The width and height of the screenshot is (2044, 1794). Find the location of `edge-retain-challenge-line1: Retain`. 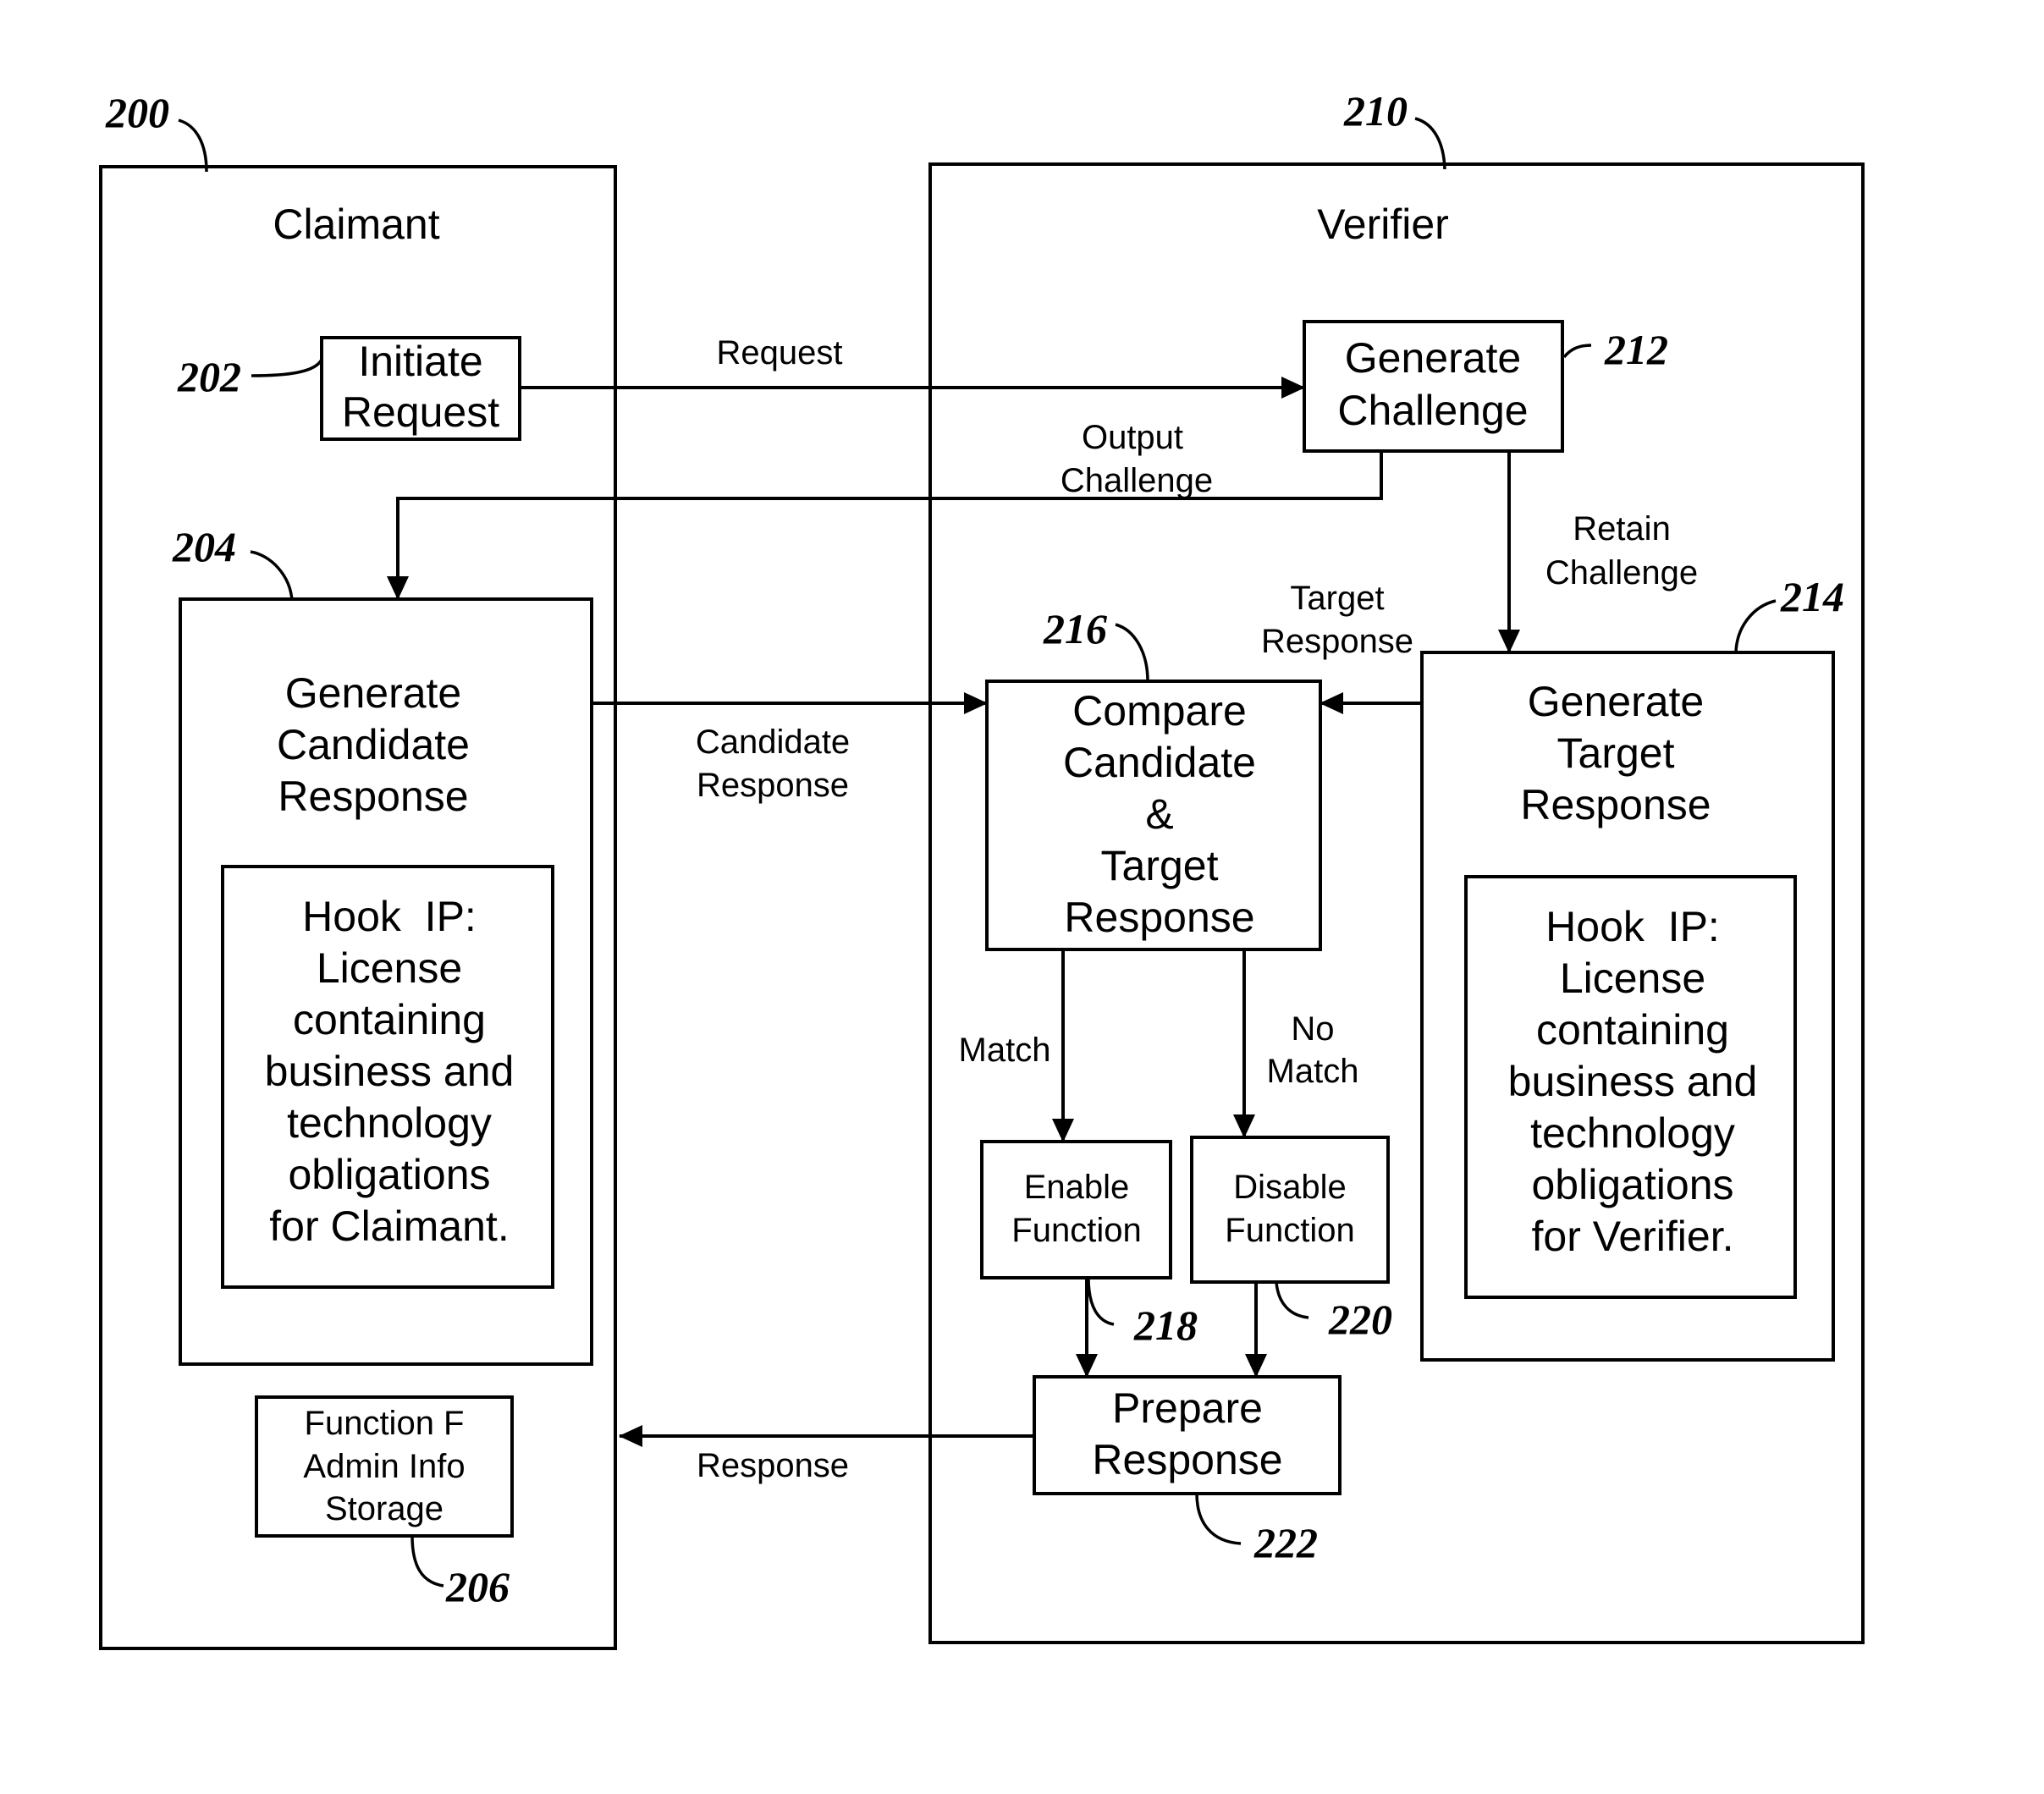

edge-retain-challenge-line1: Retain is located at coordinates (1622, 529).